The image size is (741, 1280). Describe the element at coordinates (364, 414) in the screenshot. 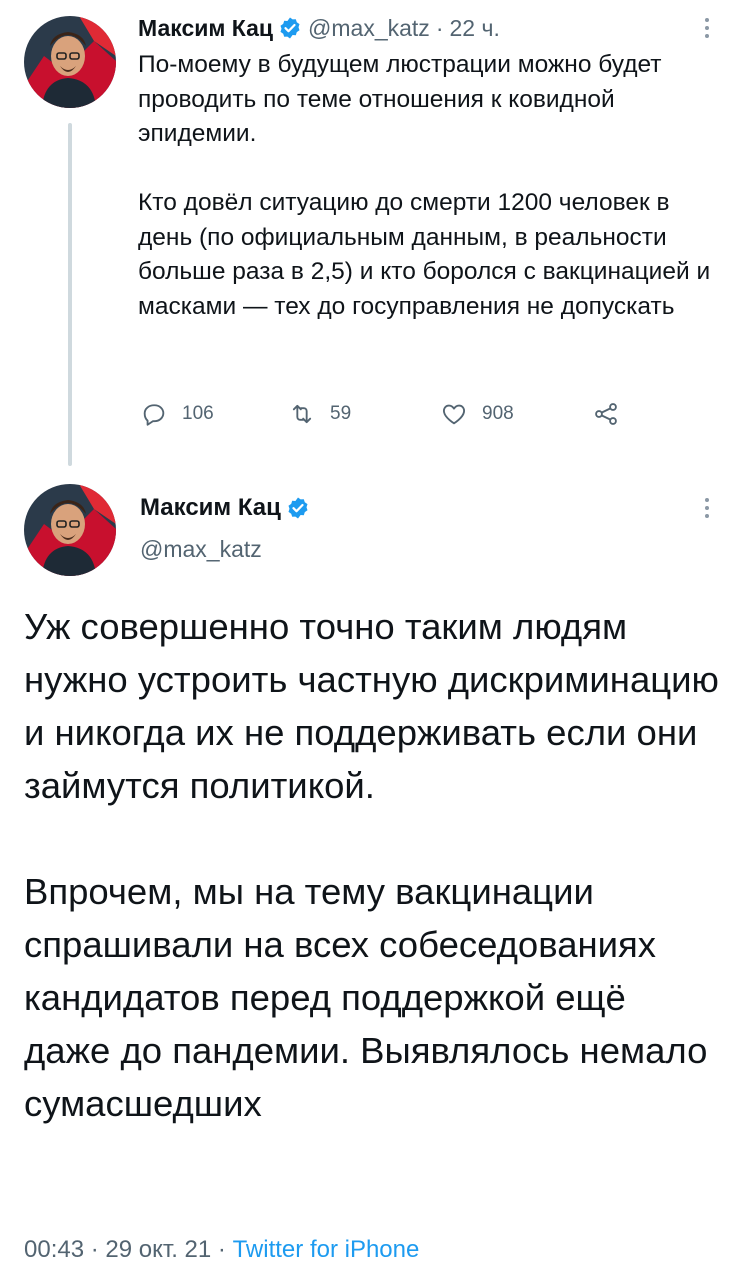

I see `retweet-button: 59` at that location.